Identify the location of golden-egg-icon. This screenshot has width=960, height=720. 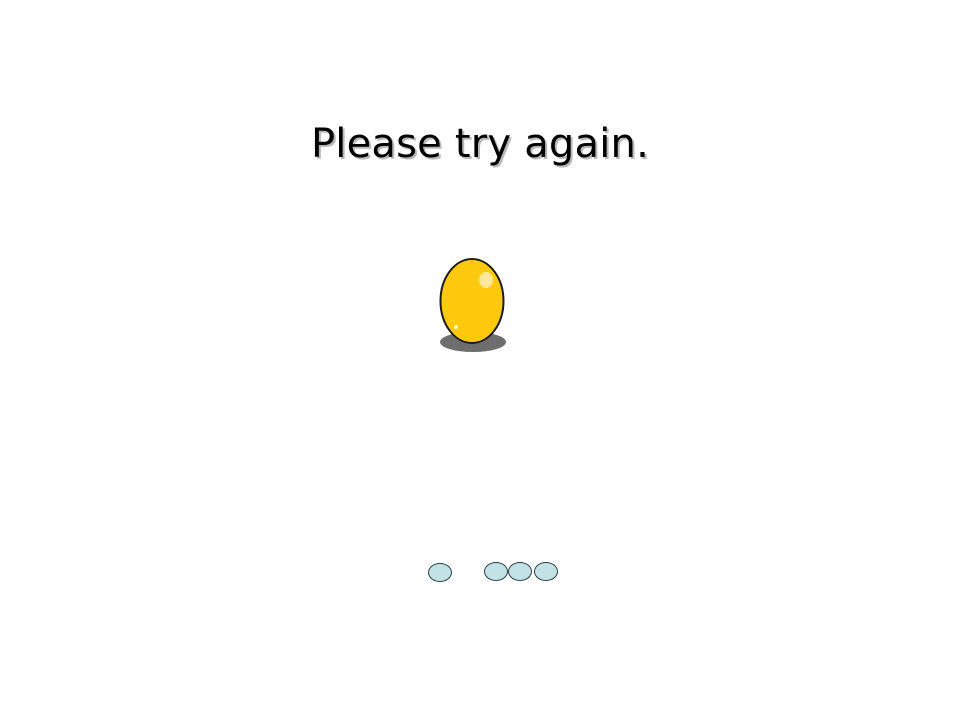
(473, 306).